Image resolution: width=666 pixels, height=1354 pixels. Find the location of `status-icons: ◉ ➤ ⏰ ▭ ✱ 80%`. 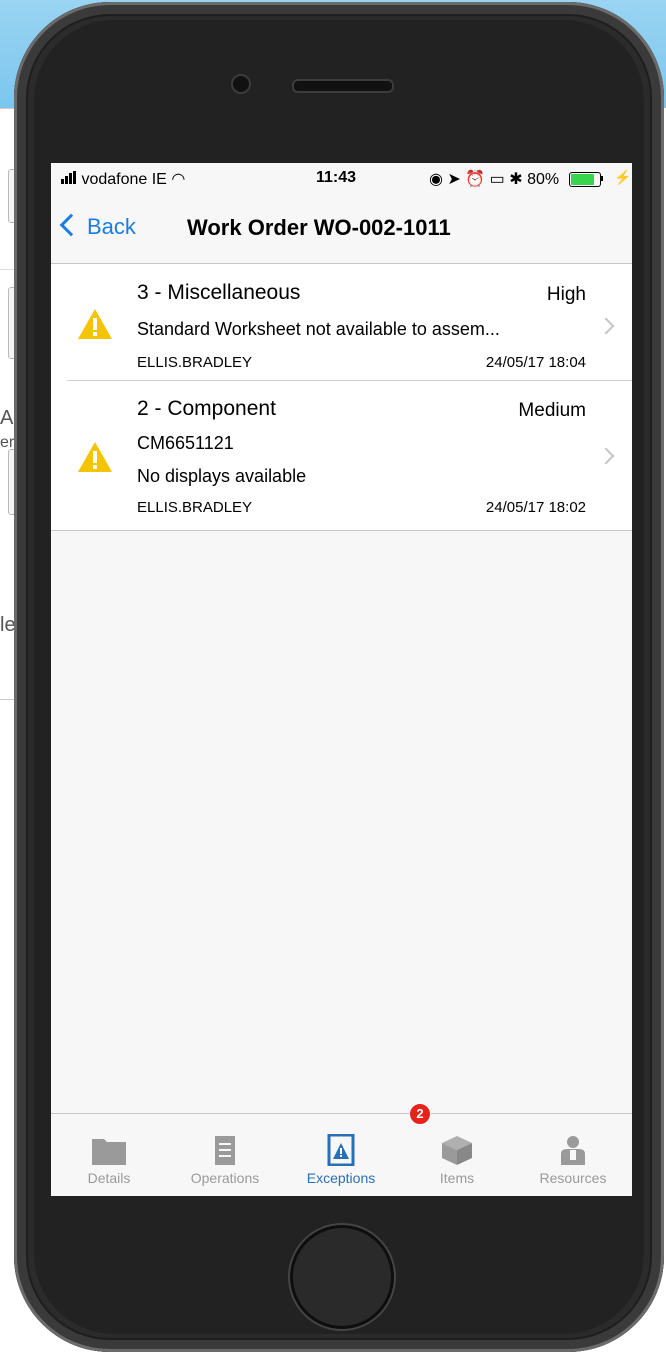

status-icons: ◉ ➤ ⏰ ▭ ✱ 80% is located at coordinates (494, 179).